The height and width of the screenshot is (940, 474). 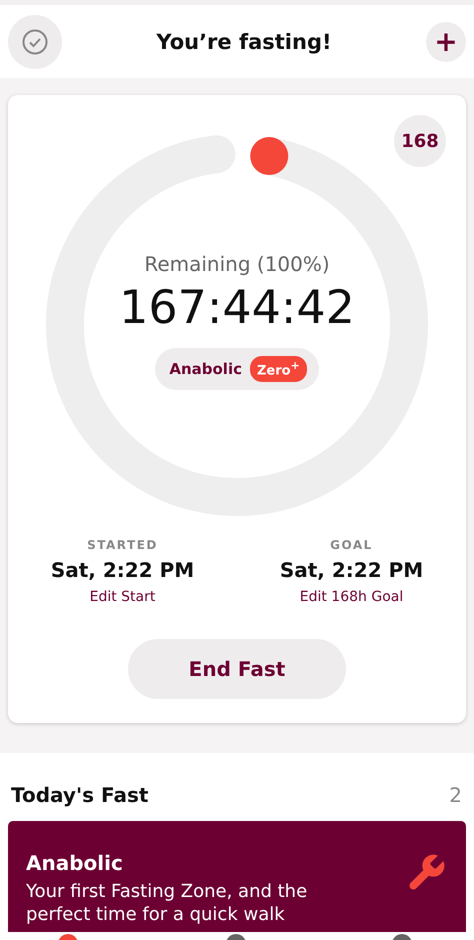 What do you see at coordinates (244, 42) in the screenshot?
I see `page-title: You’re fasting!` at bounding box center [244, 42].